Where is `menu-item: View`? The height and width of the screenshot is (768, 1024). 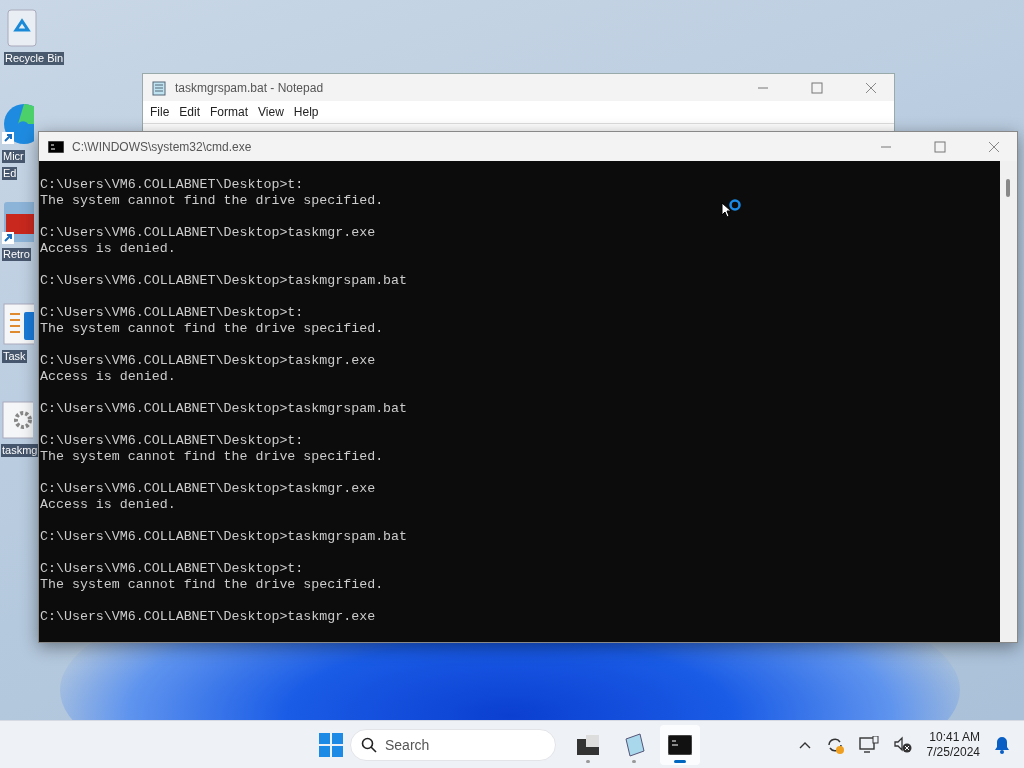
menu-item: View is located at coordinates (271, 112).